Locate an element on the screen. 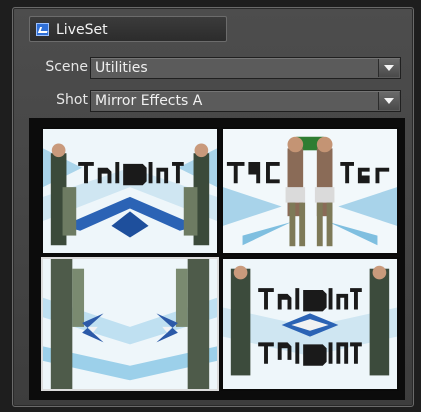 The width and height of the screenshot is (421, 412). shot-value: Mirror Effects A is located at coordinates (149, 101).